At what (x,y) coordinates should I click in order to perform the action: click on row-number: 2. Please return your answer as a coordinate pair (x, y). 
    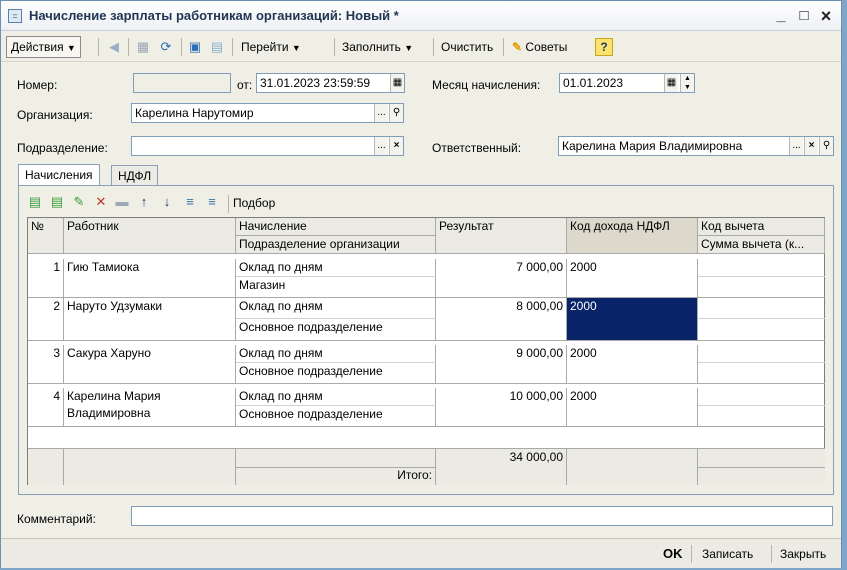
    Looking at the image, I should click on (46, 319).